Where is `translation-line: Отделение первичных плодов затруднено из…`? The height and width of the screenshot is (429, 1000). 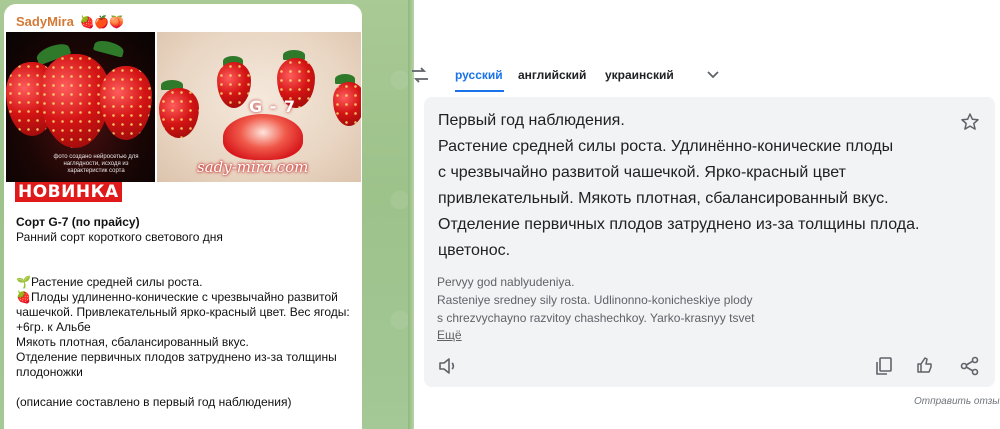
translation-line: Отделение первичных плодов затруднено из… is located at coordinates (679, 224).